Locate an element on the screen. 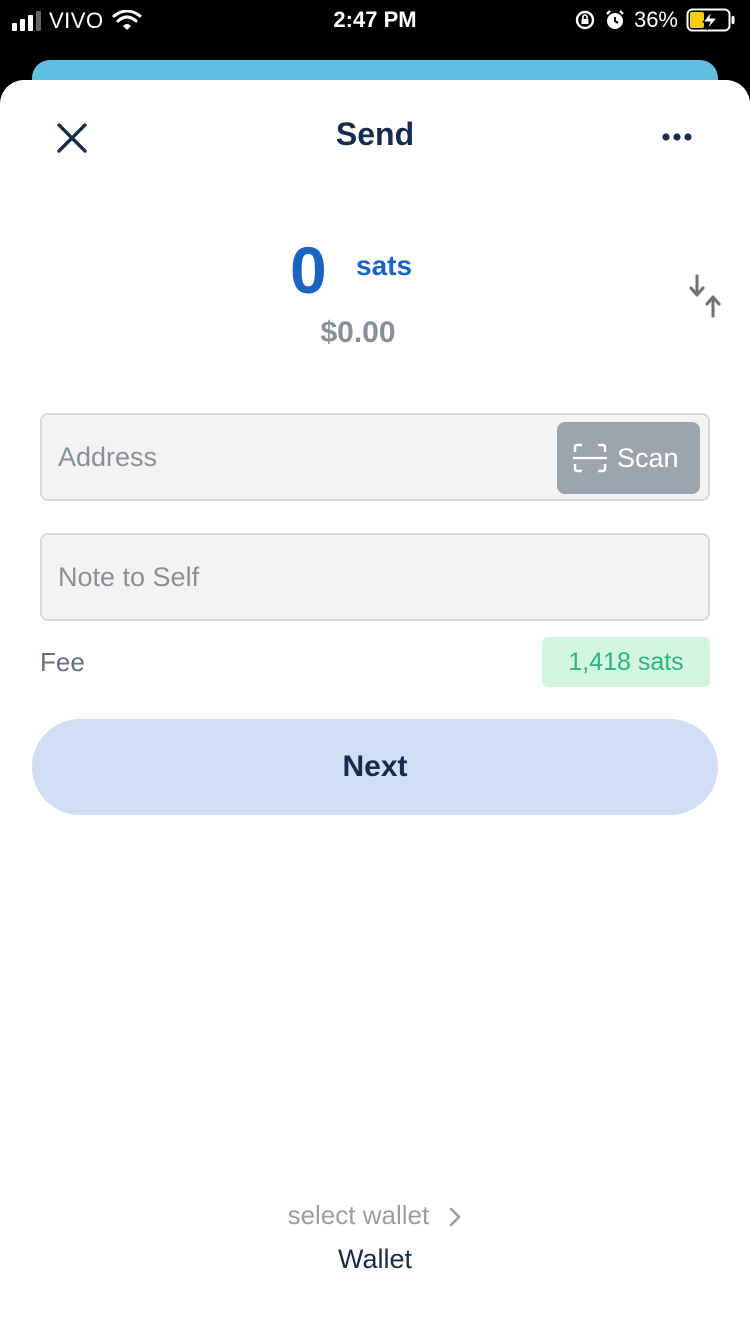 This screenshot has width=750, height=1334. scan-button: Scan is located at coordinates (628, 458).